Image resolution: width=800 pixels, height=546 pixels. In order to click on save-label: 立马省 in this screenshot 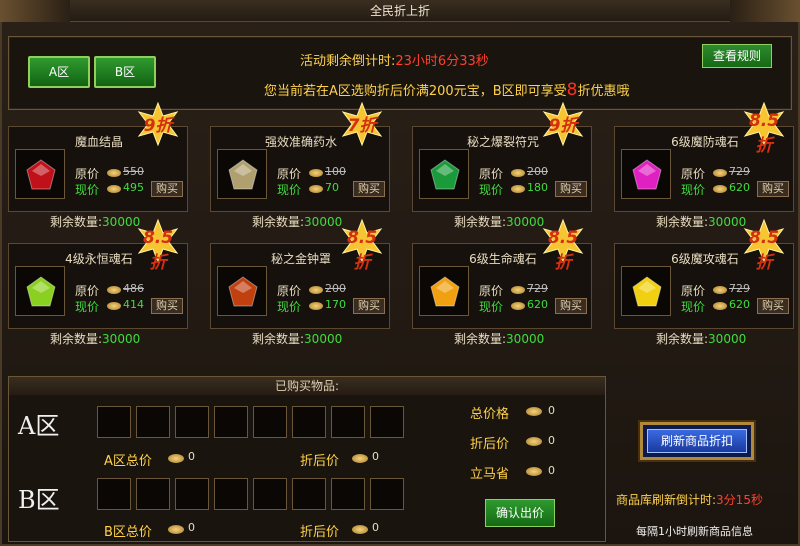, I will do `click(490, 474)`.